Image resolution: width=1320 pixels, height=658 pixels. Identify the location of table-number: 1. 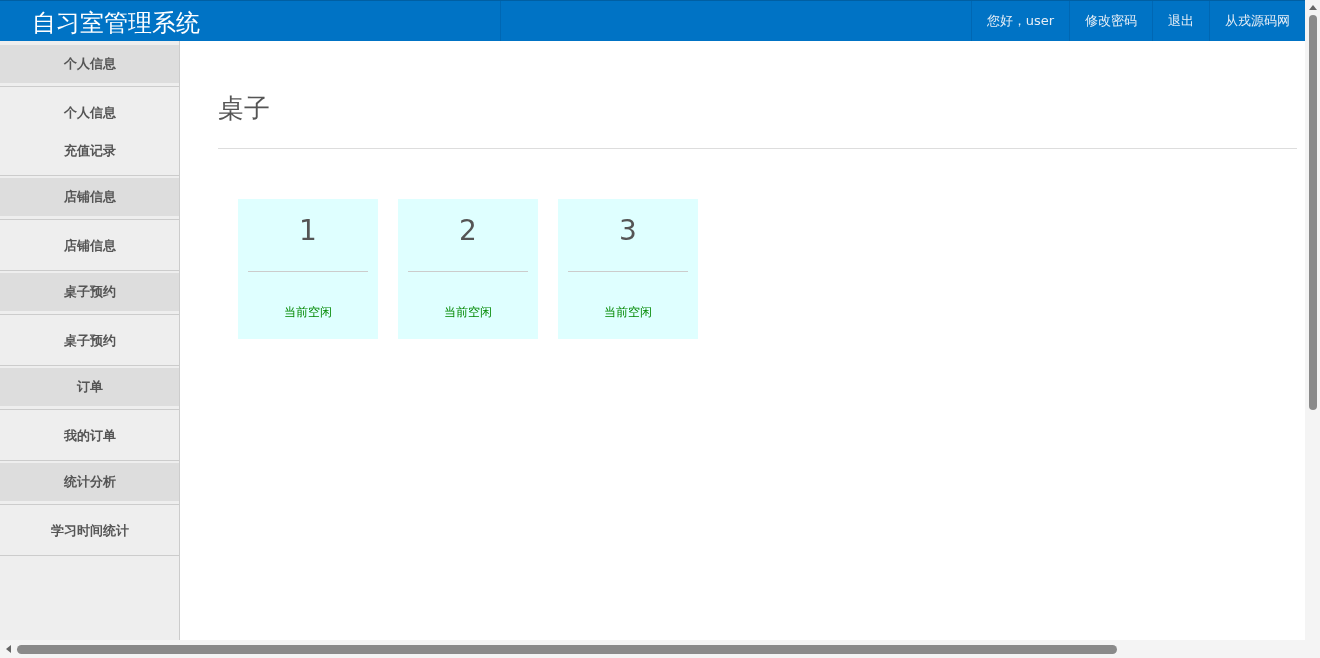
(308, 231).